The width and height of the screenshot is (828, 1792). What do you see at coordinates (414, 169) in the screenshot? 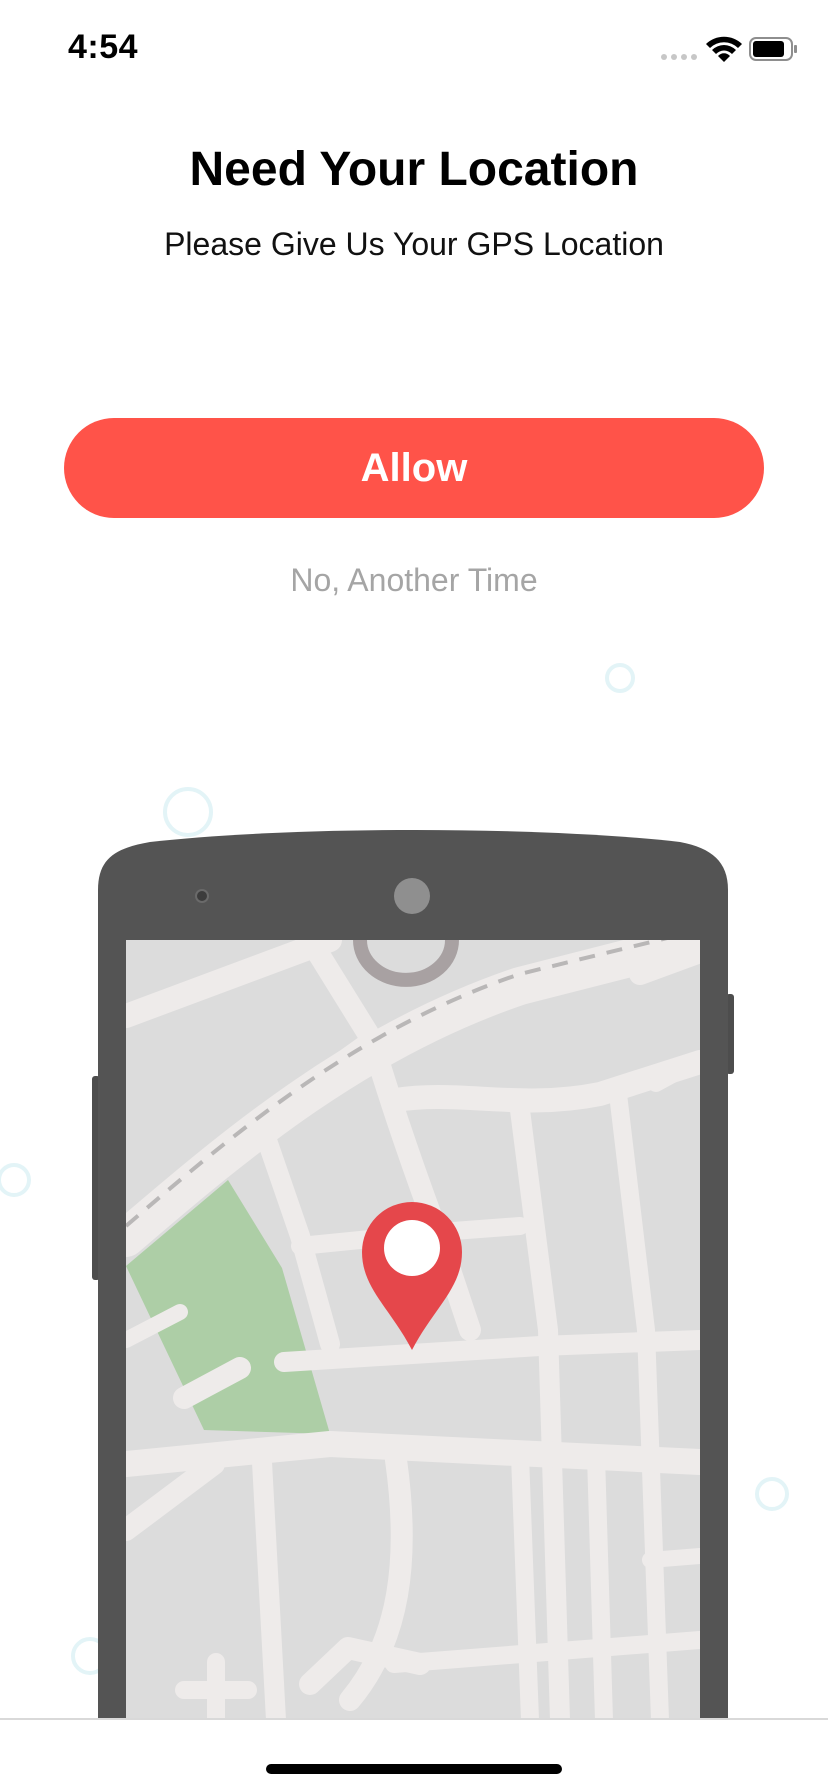
I see `page-title: Need Your Location` at bounding box center [414, 169].